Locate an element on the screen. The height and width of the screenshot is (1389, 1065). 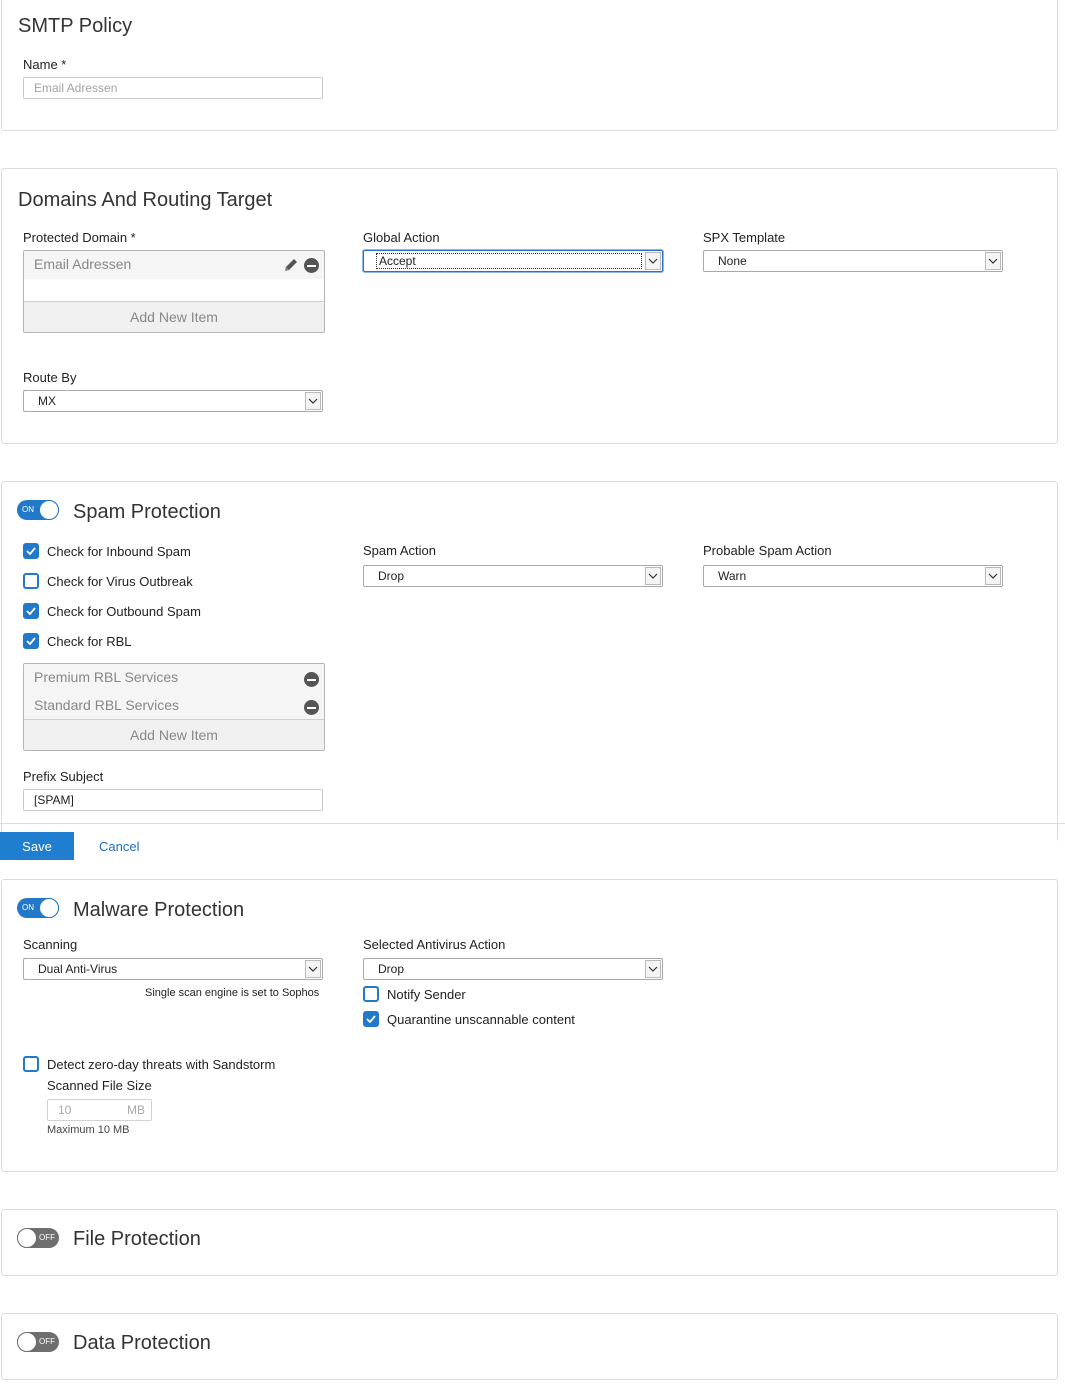
spam-protection-title: Spam Protection is located at coordinates (147, 512).